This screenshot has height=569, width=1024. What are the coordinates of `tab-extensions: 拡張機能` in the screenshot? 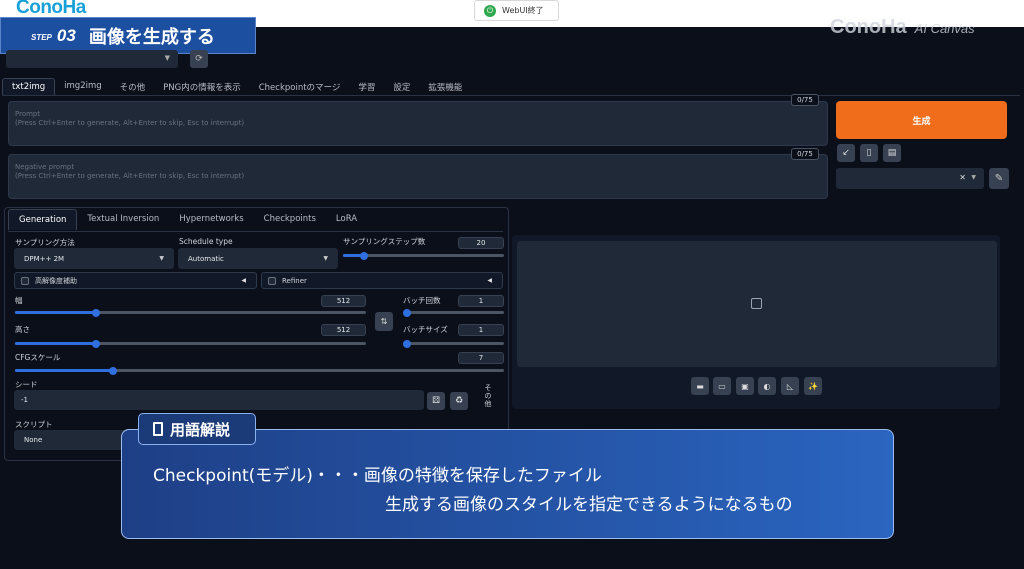 It's located at (445, 86).